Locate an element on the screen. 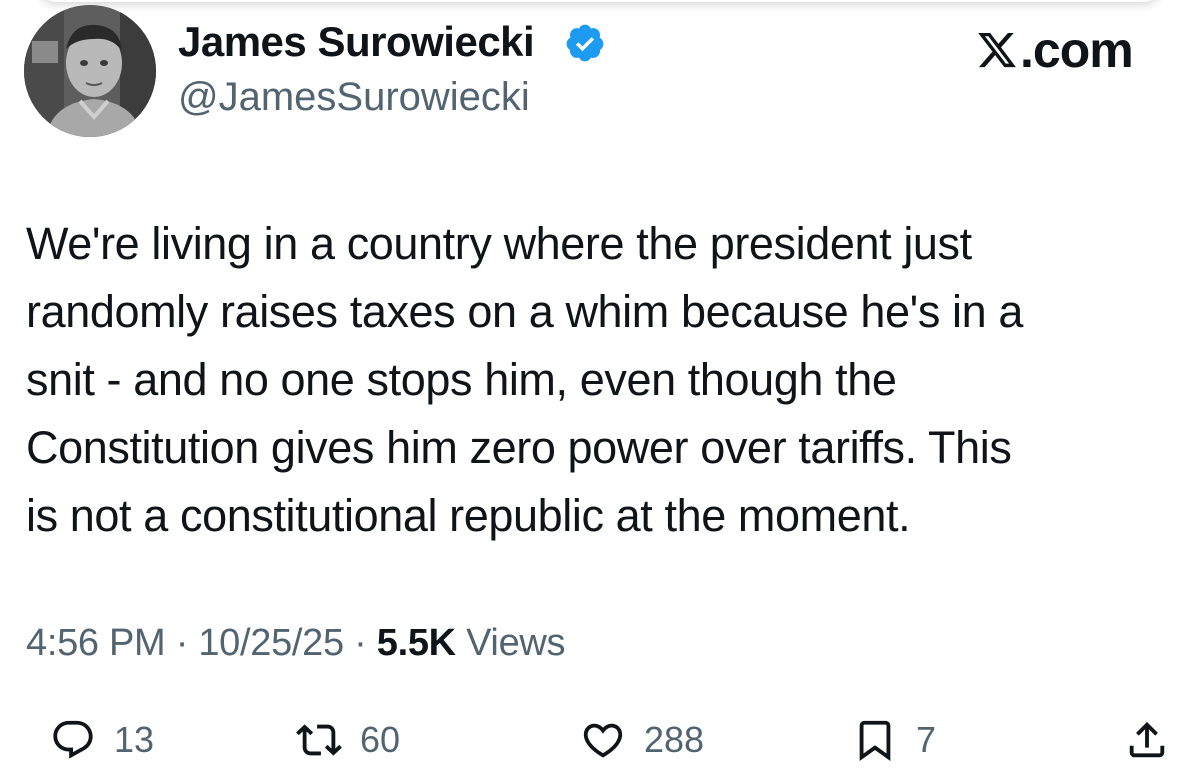 The width and height of the screenshot is (1200, 768). bookmark-icon is located at coordinates (875, 740).